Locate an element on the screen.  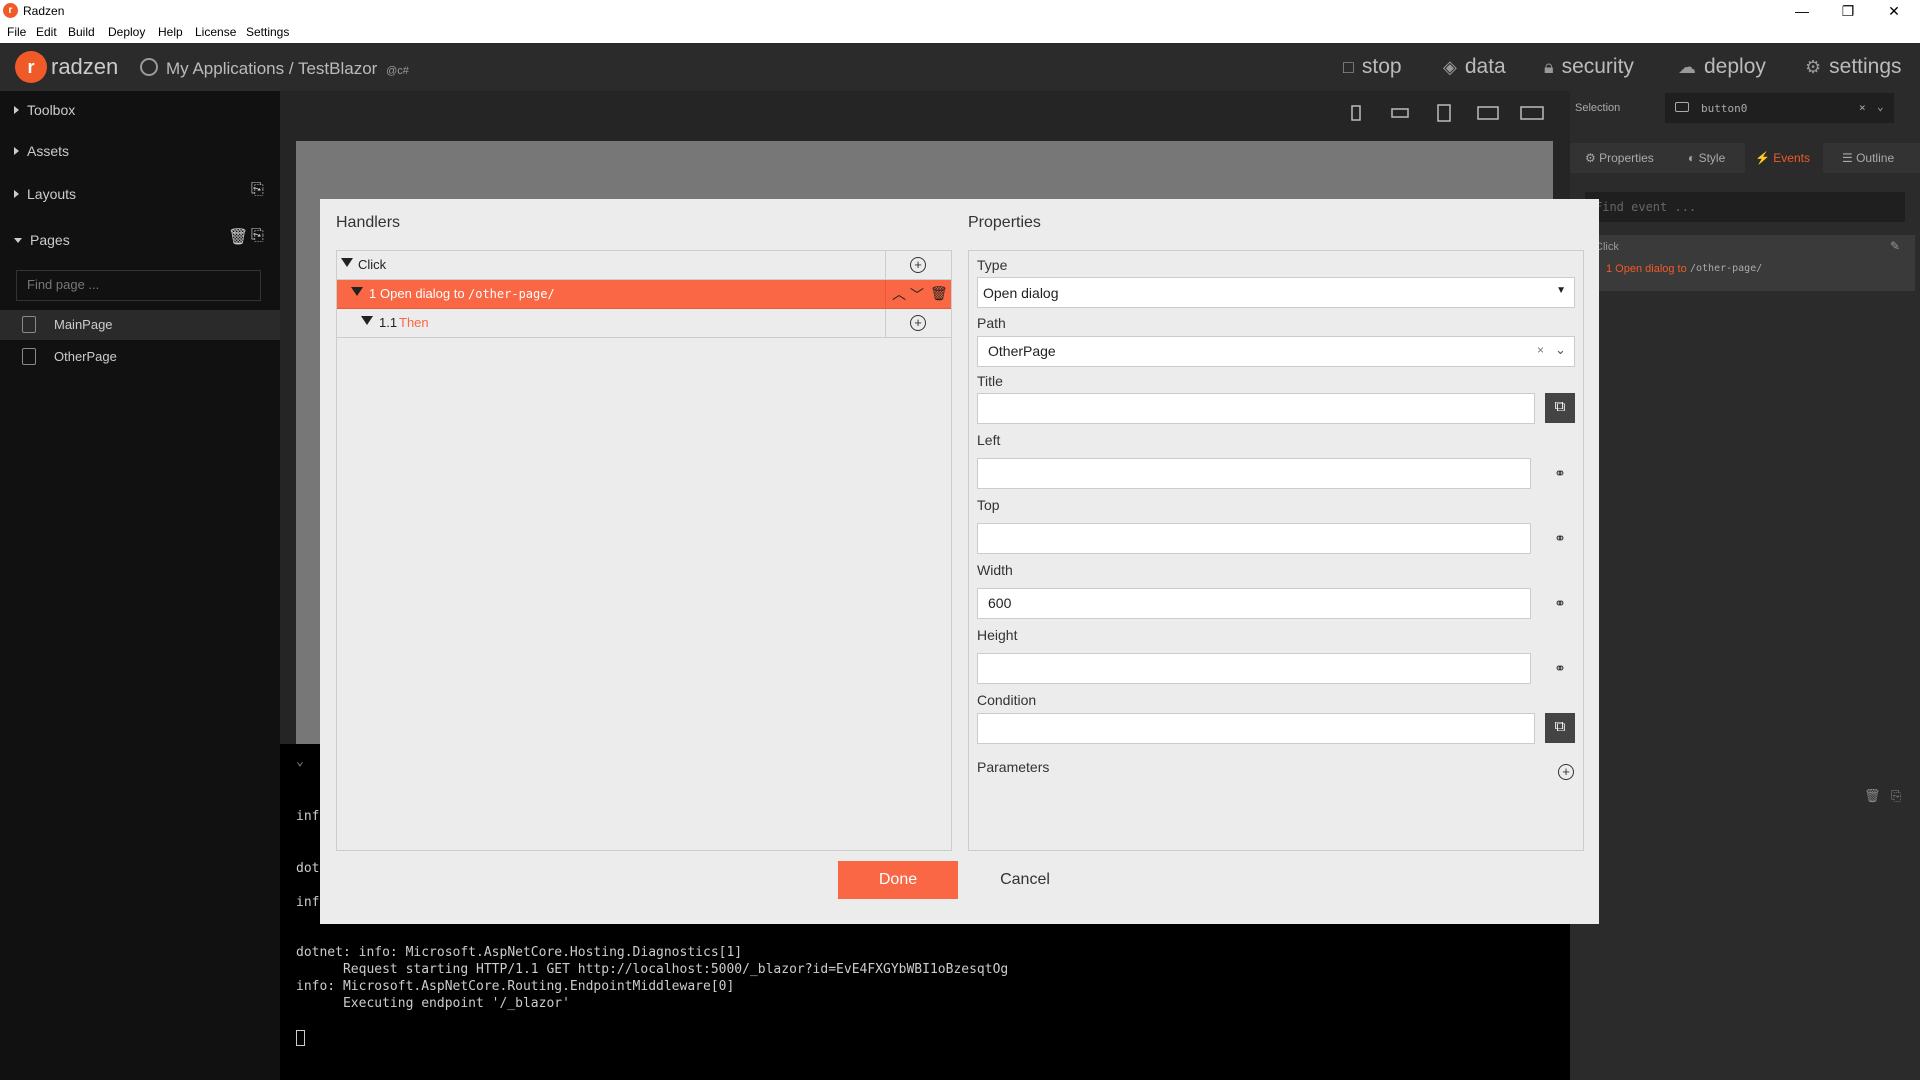
done-button: Done is located at coordinates (898, 880).